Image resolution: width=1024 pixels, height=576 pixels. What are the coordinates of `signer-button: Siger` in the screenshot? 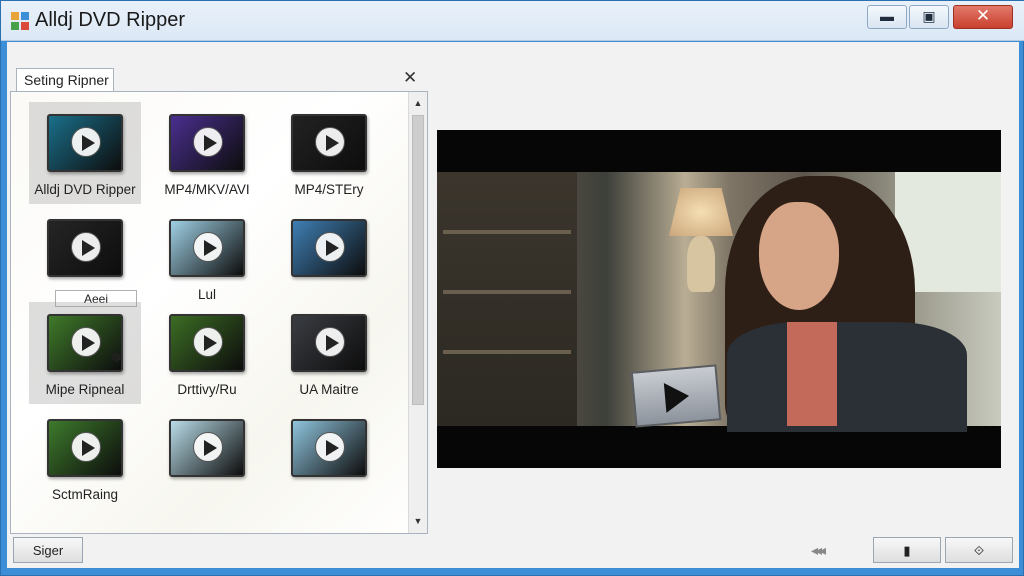 It's located at (48, 550).